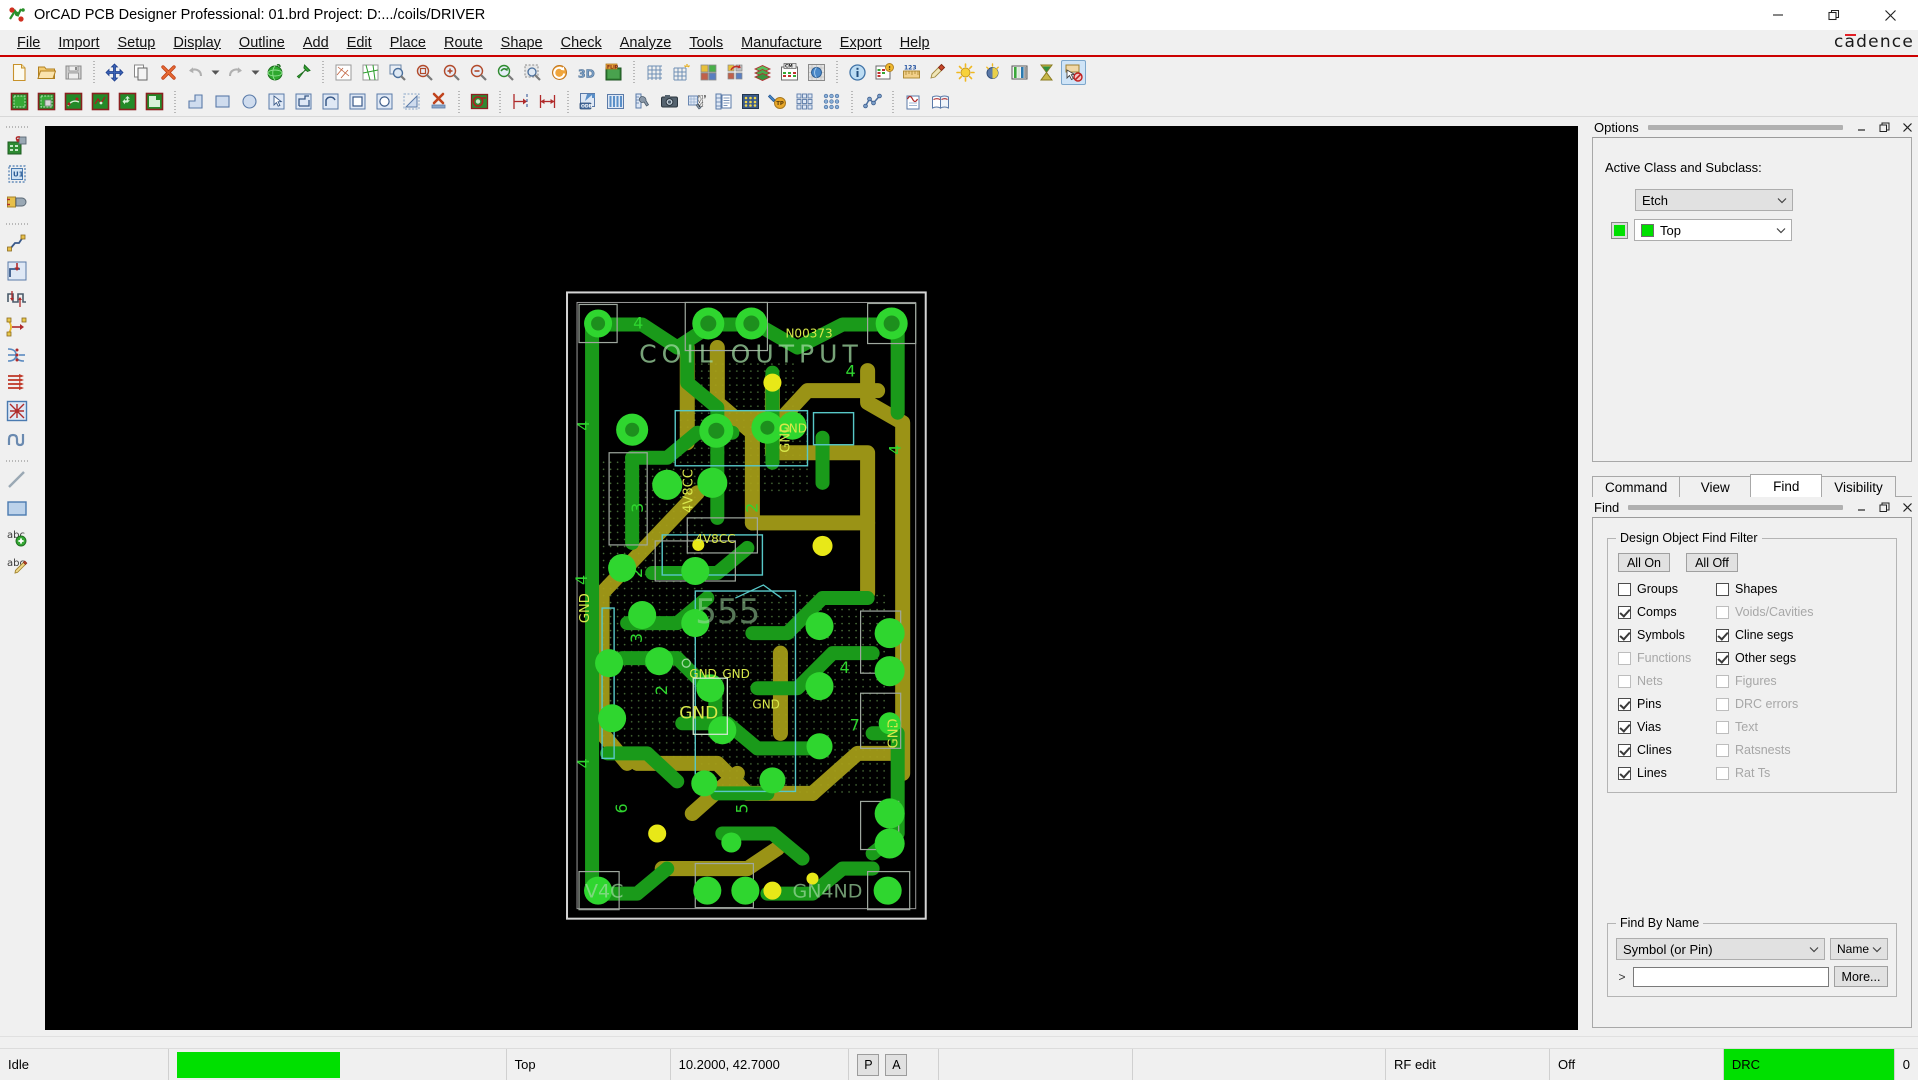 The width and height of the screenshot is (1918, 1080). What do you see at coordinates (1019, 72) in the screenshot?
I see `layer-bars-icon` at bounding box center [1019, 72].